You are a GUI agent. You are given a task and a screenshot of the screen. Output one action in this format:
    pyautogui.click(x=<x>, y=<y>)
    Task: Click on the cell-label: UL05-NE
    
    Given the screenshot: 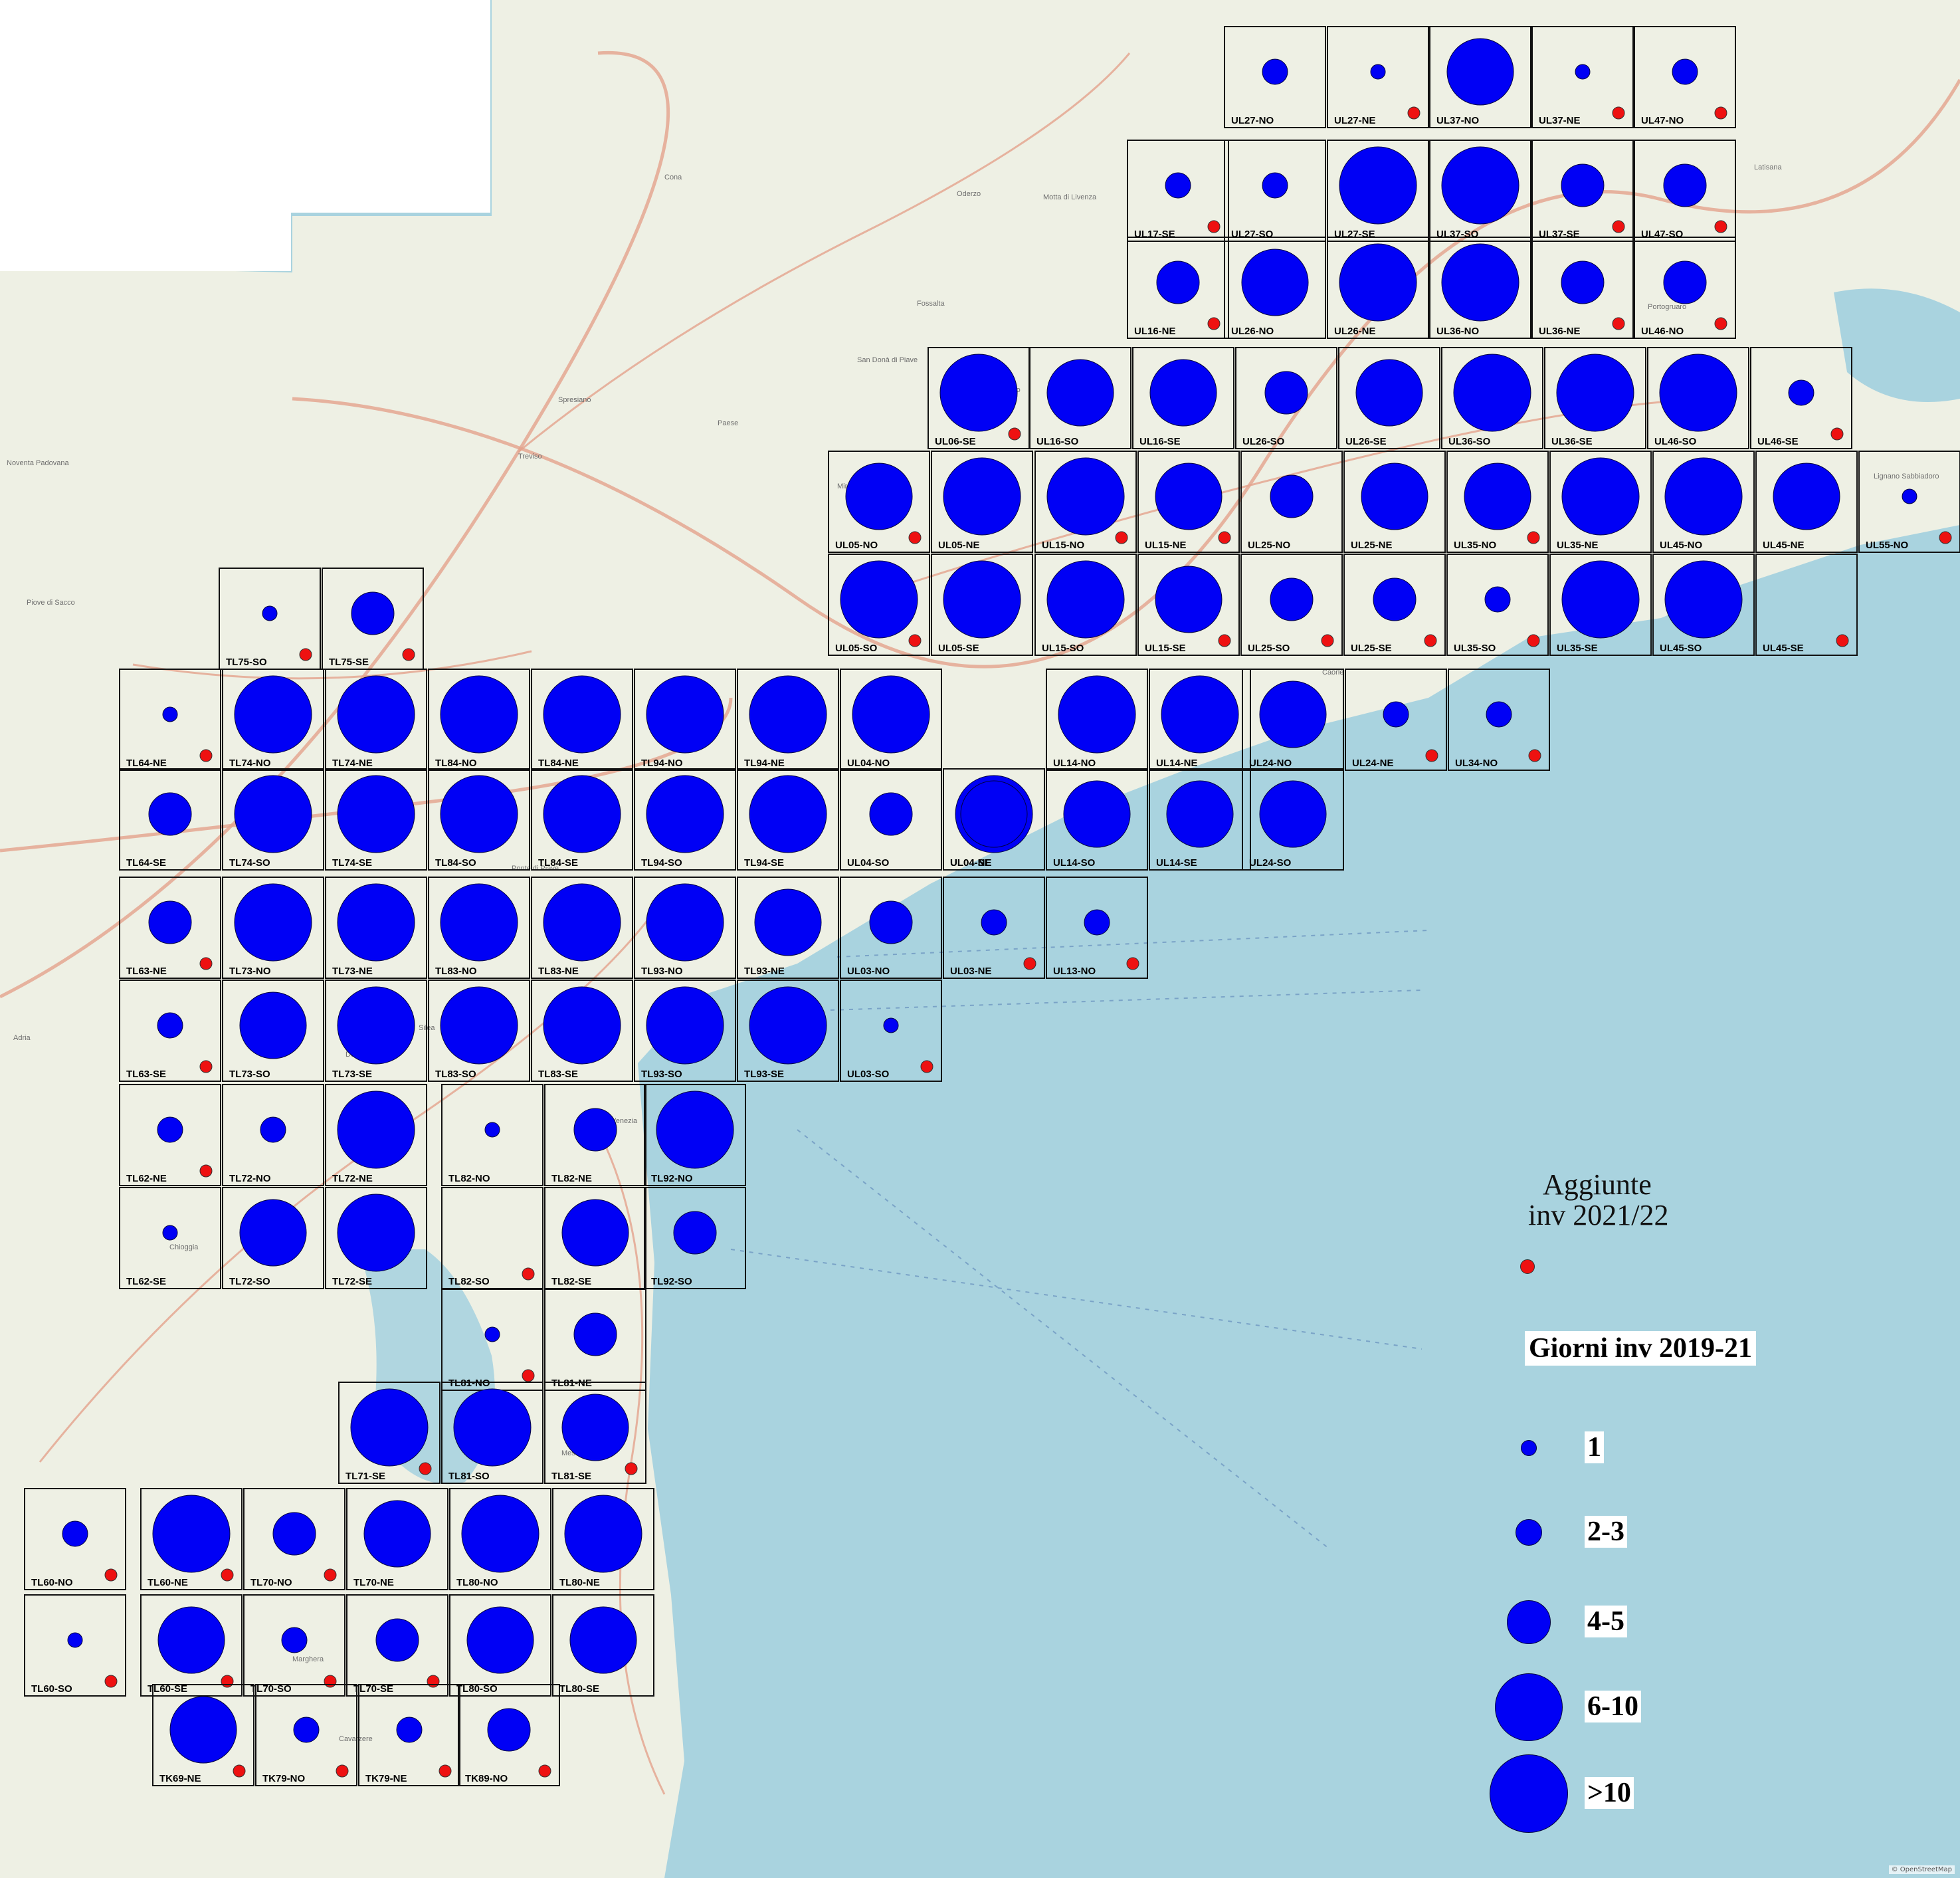 What is the action you would take?
    pyautogui.click(x=959, y=545)
    